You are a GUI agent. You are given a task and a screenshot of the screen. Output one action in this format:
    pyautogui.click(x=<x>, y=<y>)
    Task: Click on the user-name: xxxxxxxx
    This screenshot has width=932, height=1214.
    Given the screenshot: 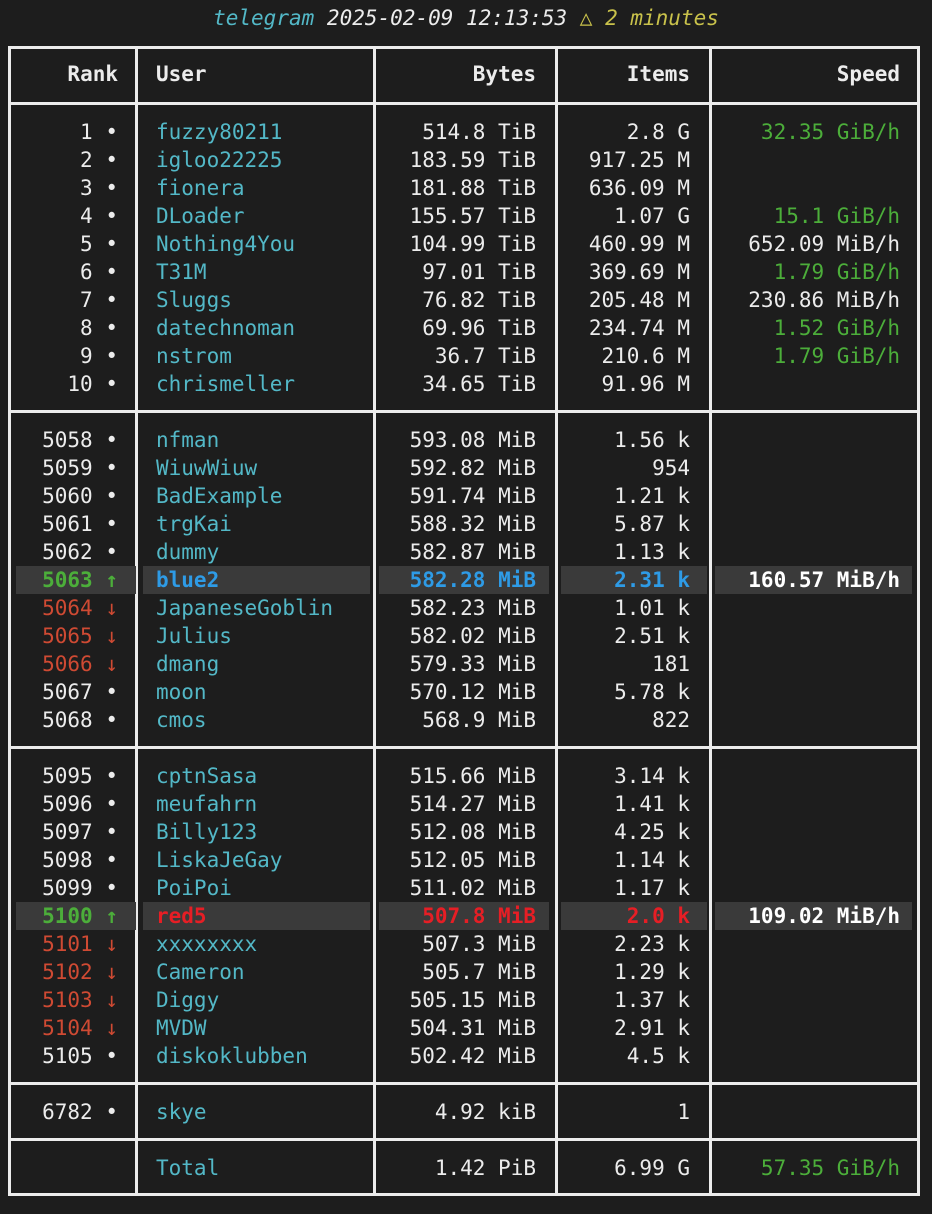 What is the action you would take?
    pyautogui.click(x=266, y=944)
    